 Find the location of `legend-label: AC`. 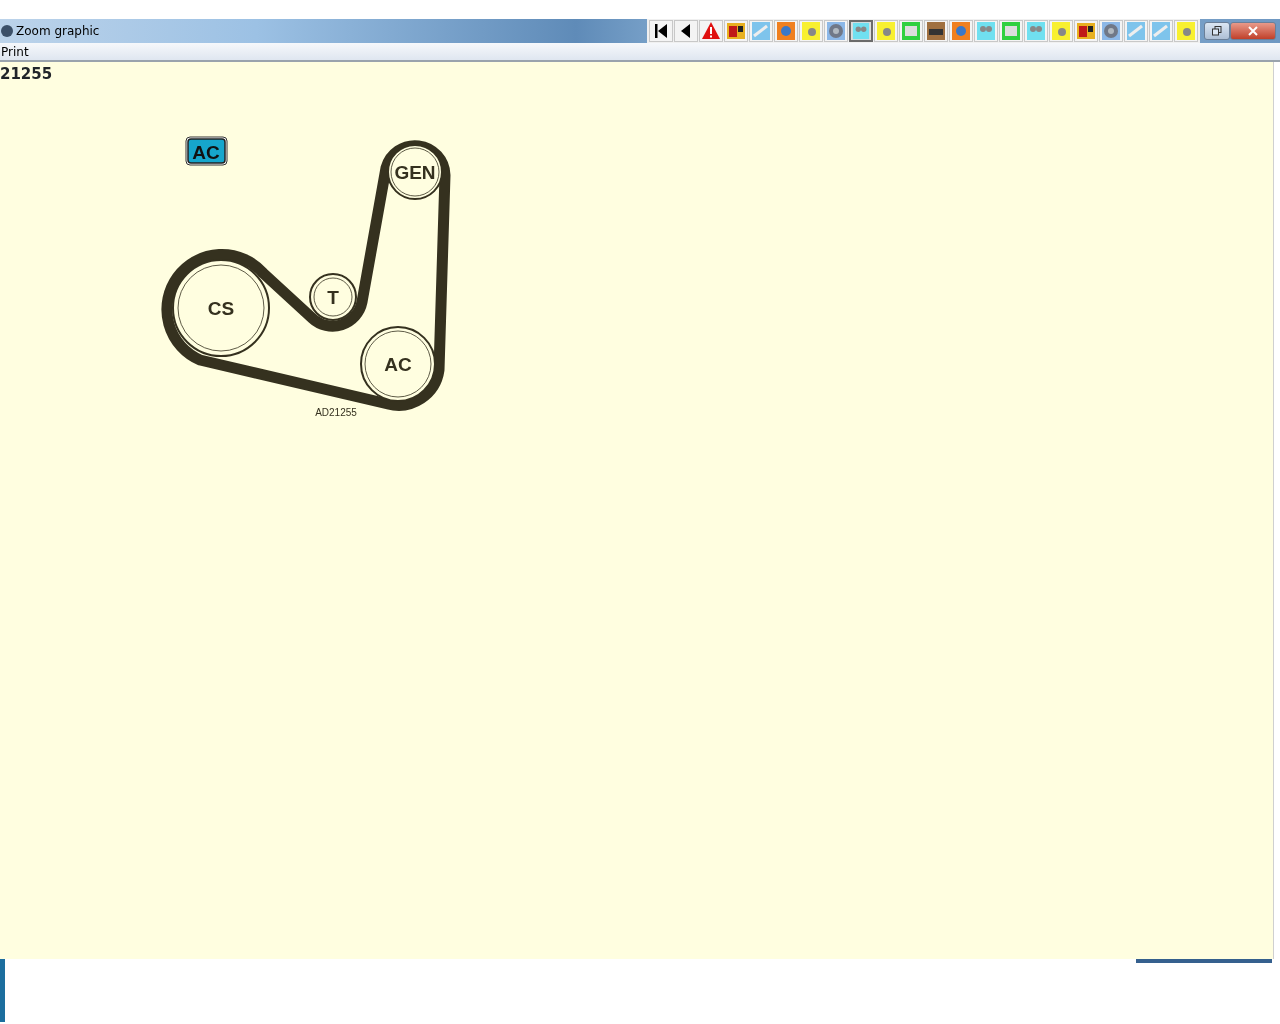

legend-label: AC is located at coordinates (206, 152).